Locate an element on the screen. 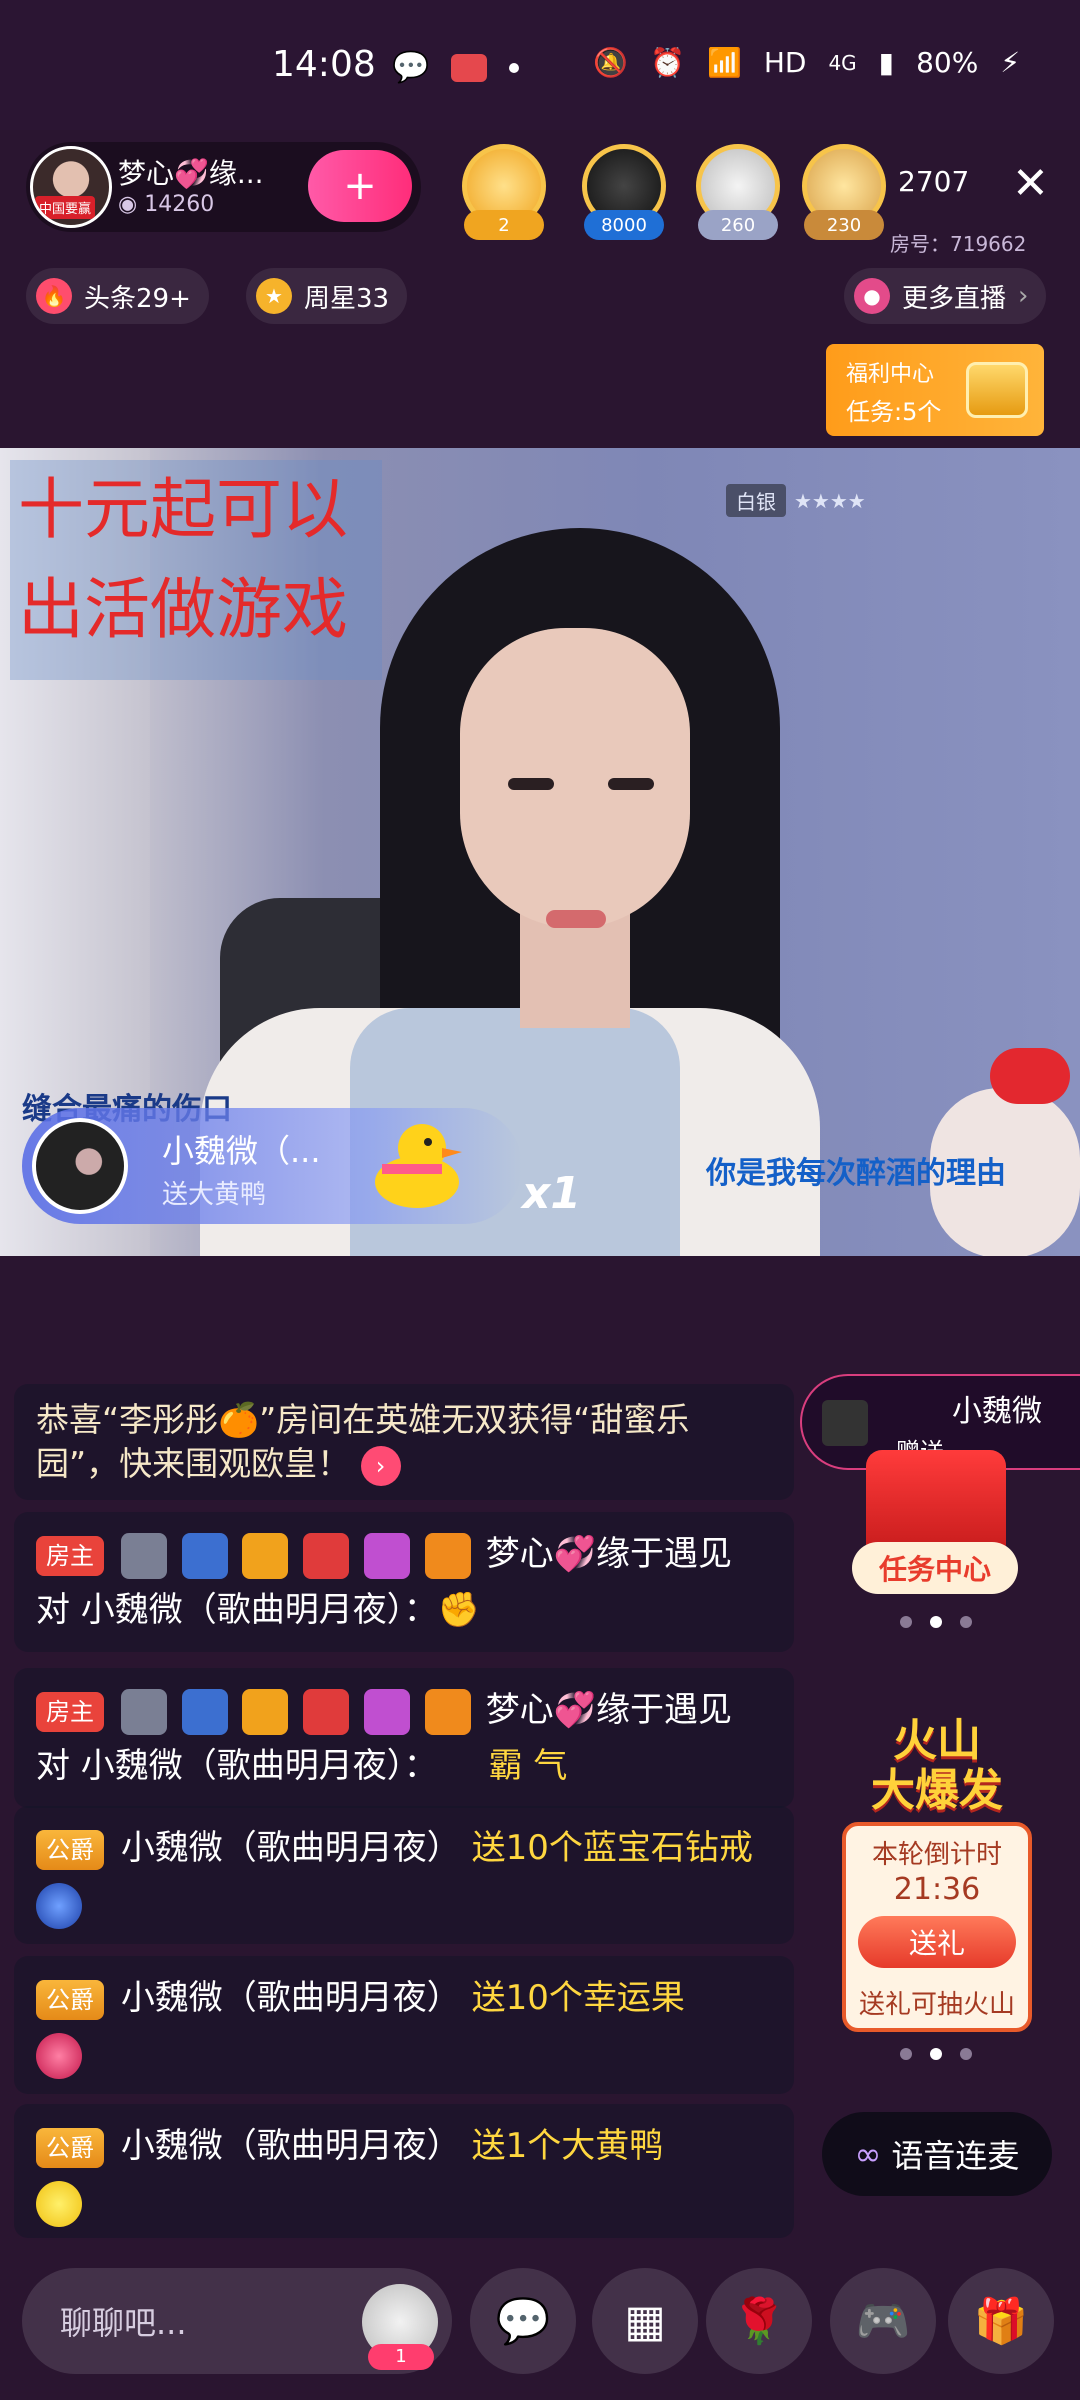 This screenshot has height=2400, width=1080. system-message: 恭喜“李彤彤🍊”房间在英雄无双获得“甜蜜乐园”，快来围观欧皇！ › is located at coordinates (404, 1442).